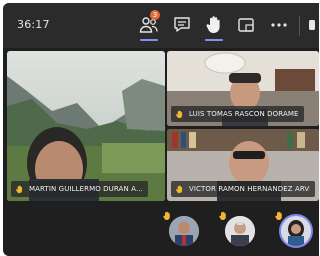 The width and height of the screenshot is (320, 256). I want to click on raise-hand-button, so click(214, 27).